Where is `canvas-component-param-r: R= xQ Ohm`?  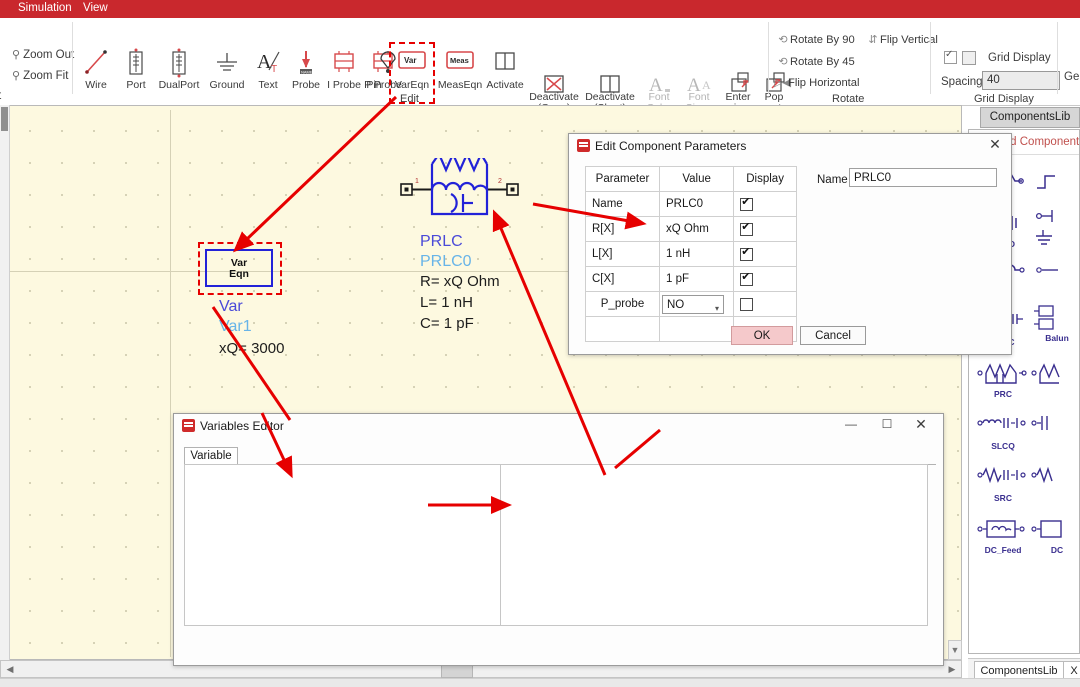
canvas-component-param-r: R= xQ Ohm is located at coordinates (460, 281).